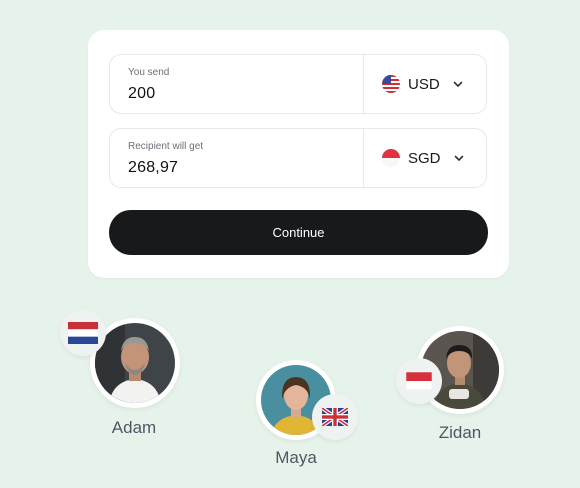  I want to click on person-name: Maya, so click(296, 457).